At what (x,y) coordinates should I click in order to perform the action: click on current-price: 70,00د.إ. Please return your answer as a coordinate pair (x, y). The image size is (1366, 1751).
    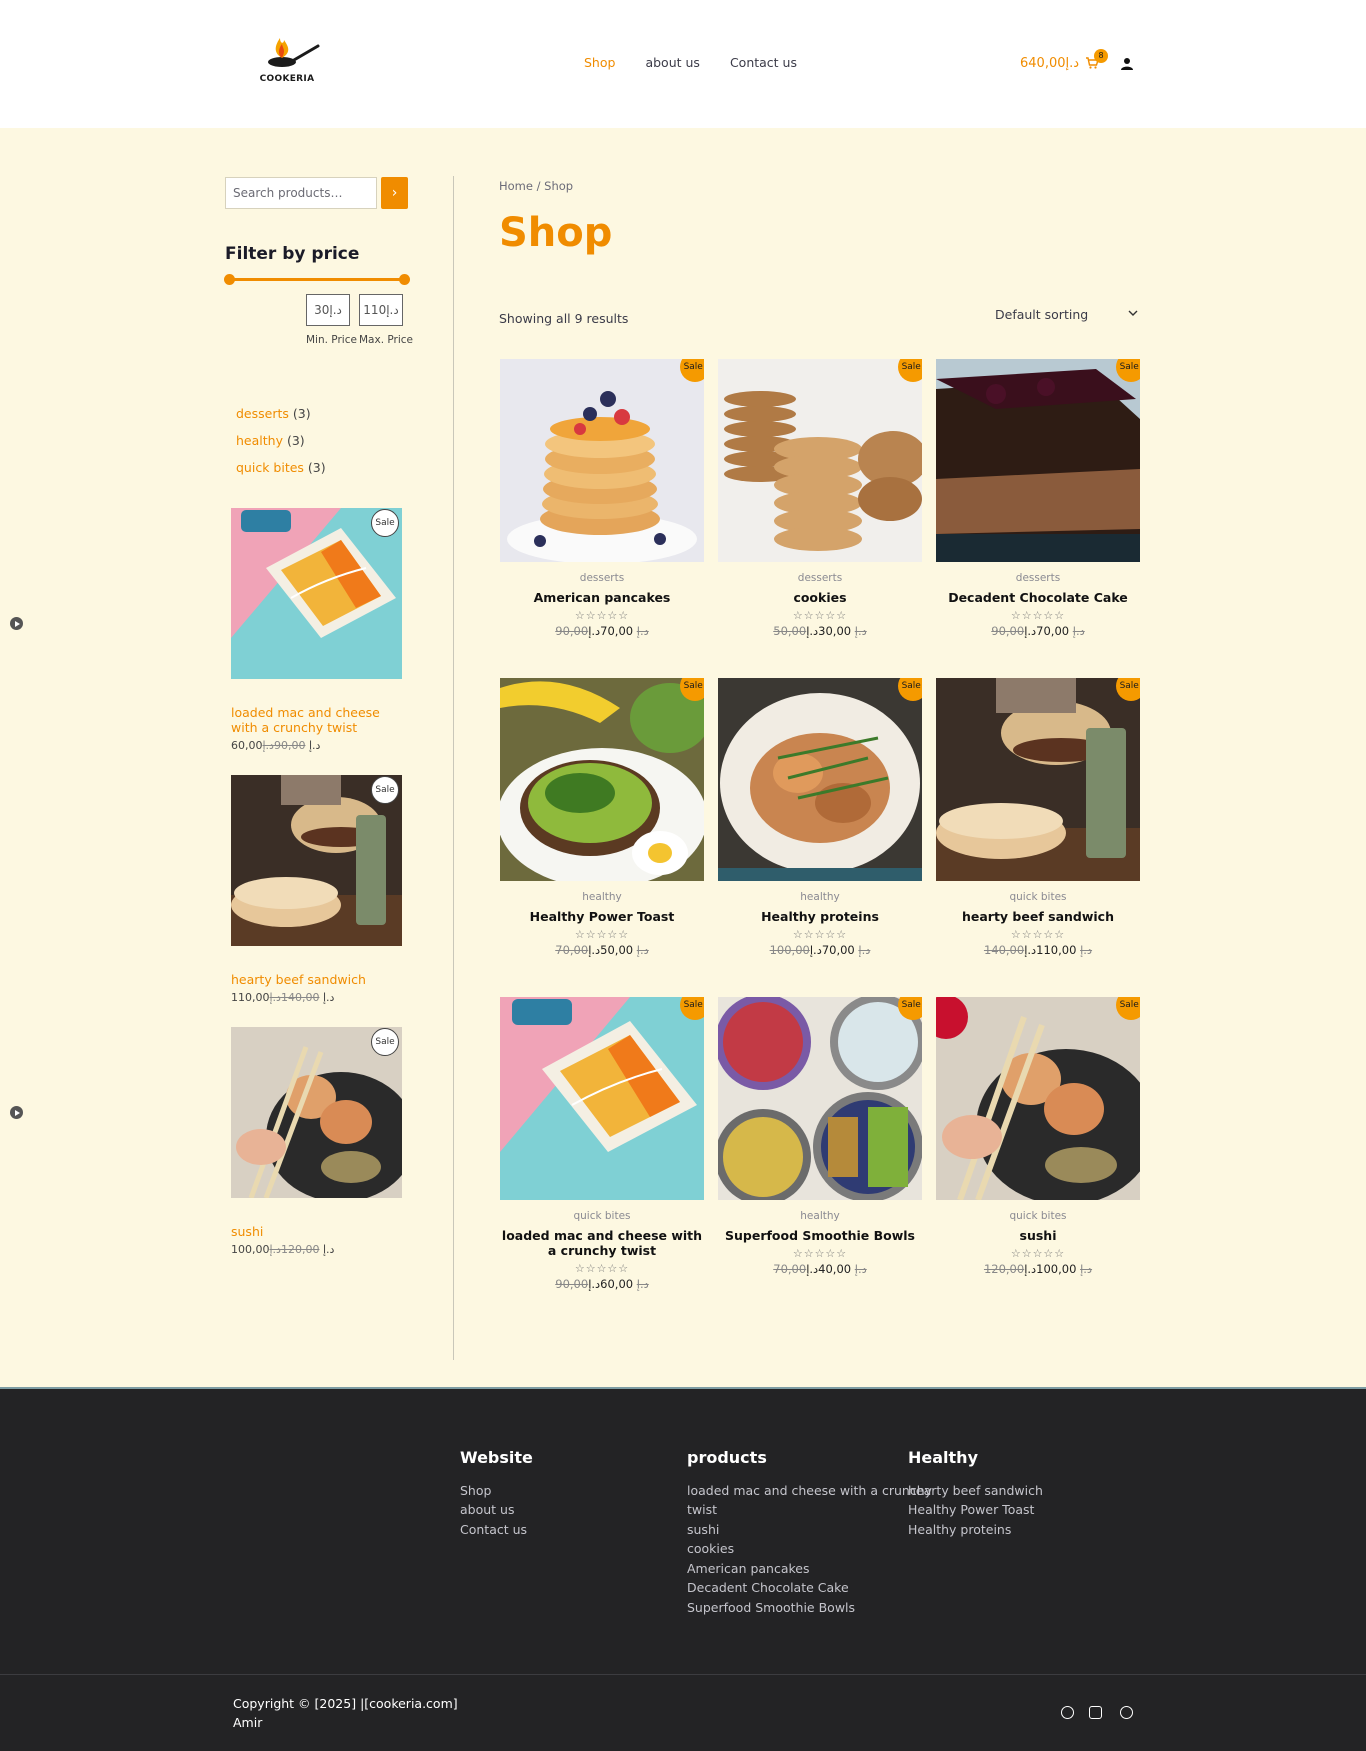
    Looking at the image, I should click on (1047, 631).